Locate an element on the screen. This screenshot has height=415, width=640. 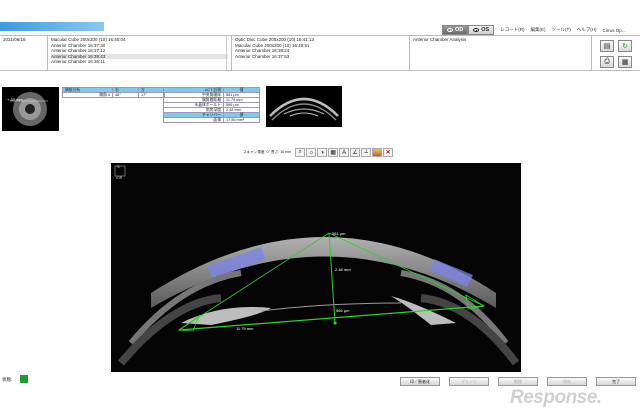
document-icon: ▤ is located at coordinates (607, 46).